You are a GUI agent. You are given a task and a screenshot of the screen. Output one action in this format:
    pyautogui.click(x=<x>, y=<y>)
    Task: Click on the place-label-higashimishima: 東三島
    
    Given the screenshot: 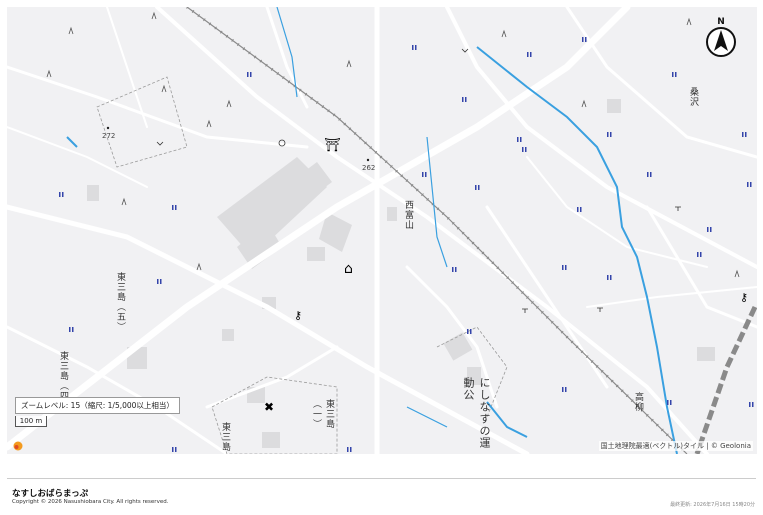 What is the action you would take?
    pyautogui.click(x=225, y=437)
    